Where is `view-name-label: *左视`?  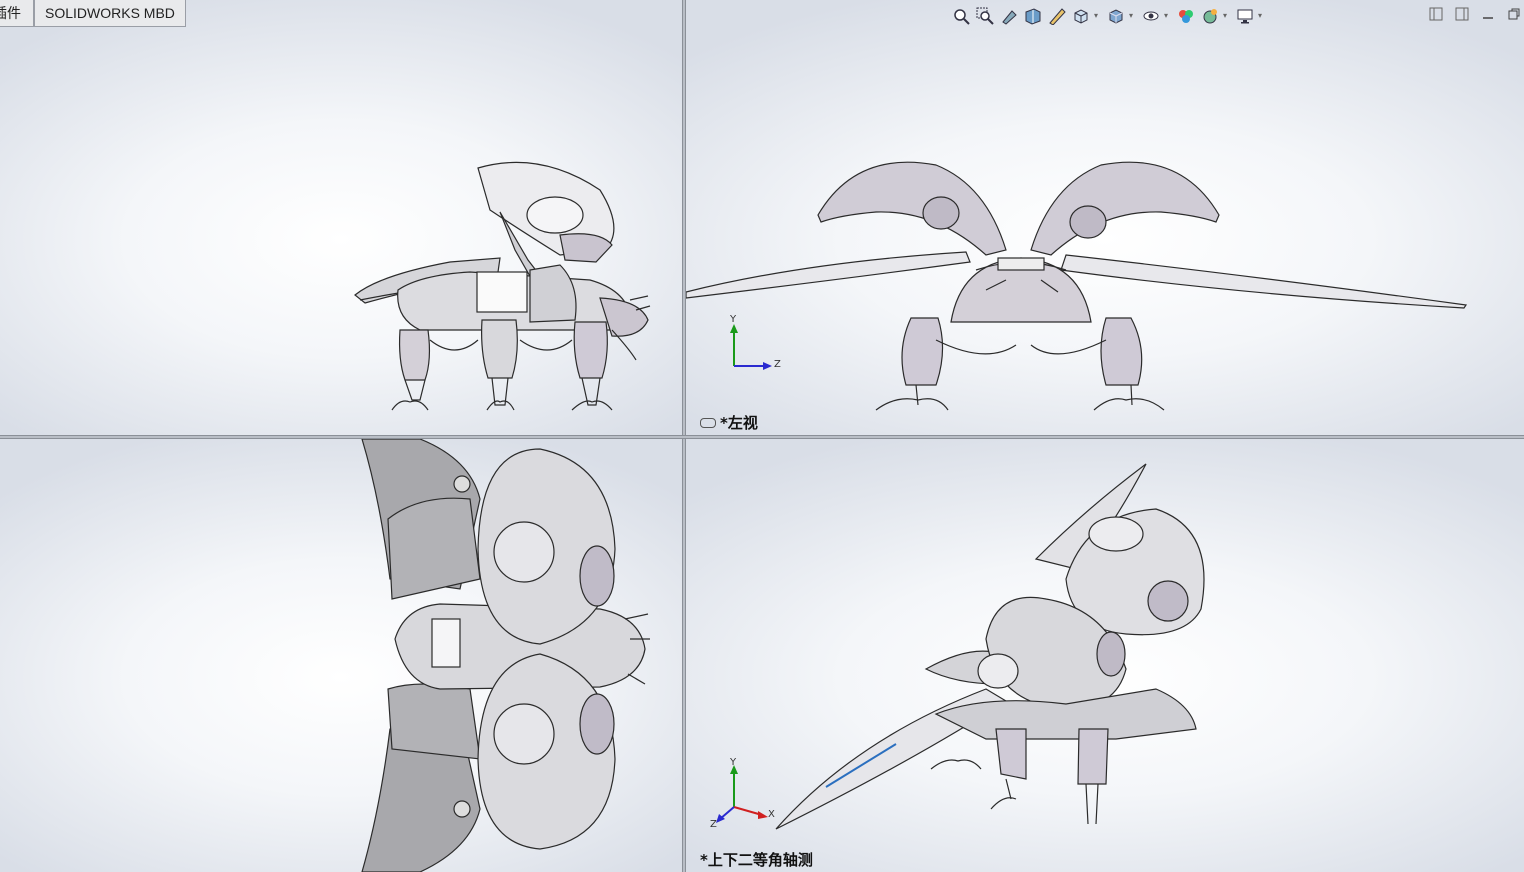
view-name-label: *左视 is located at coordinates (729, 422).